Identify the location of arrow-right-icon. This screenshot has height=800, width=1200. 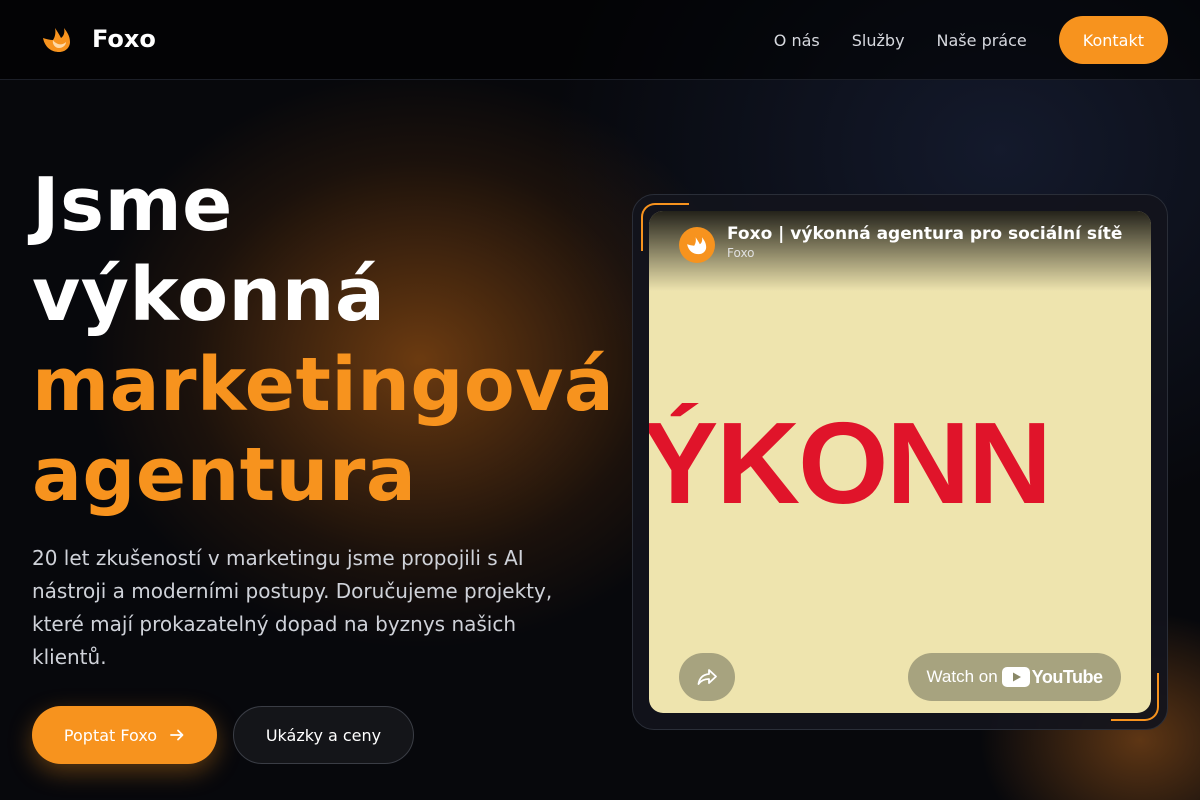
(177, 735).